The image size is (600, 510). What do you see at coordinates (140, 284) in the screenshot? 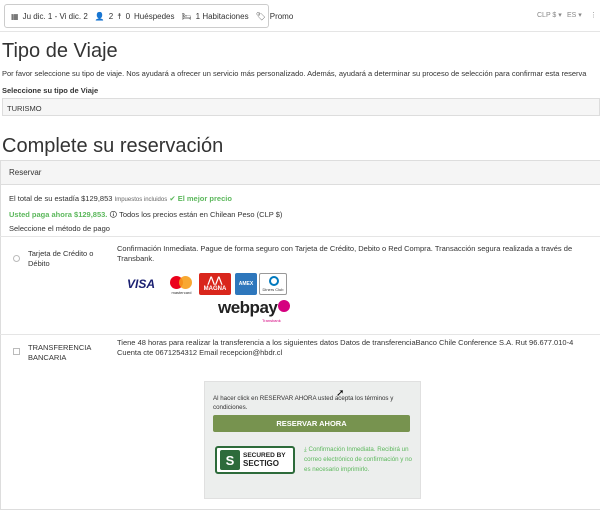
I see `visa-logo: VISA` at bounding box center [140, 284].